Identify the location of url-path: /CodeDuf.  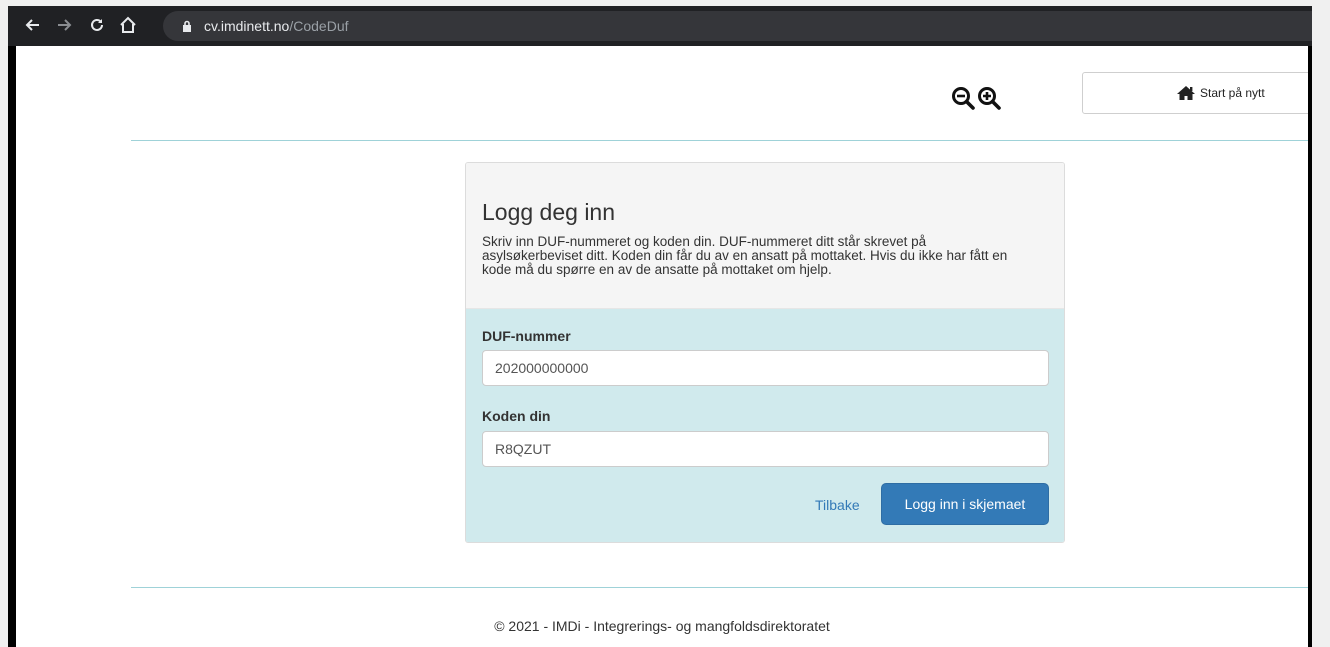
(319, 26).